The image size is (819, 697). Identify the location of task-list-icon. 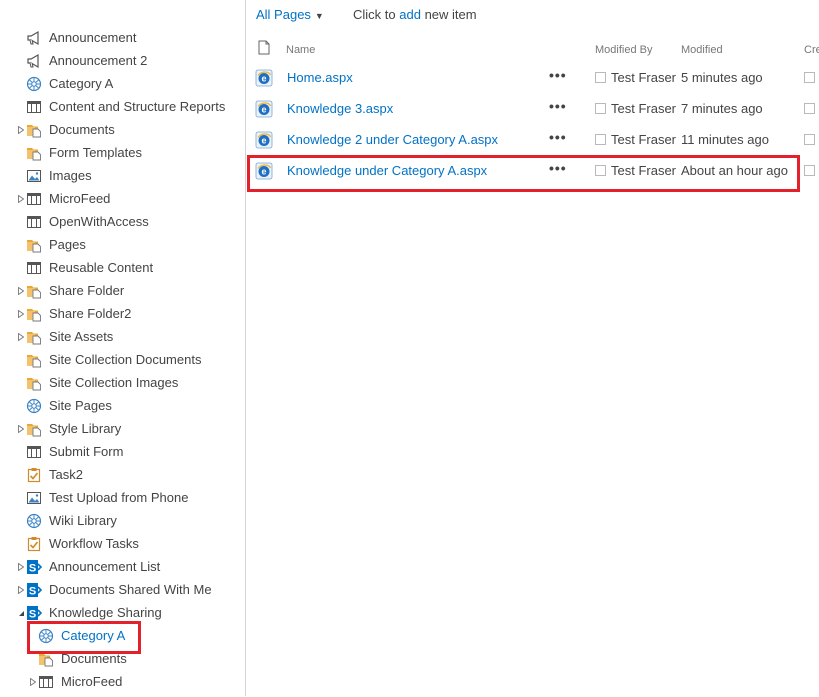
(34, 544).